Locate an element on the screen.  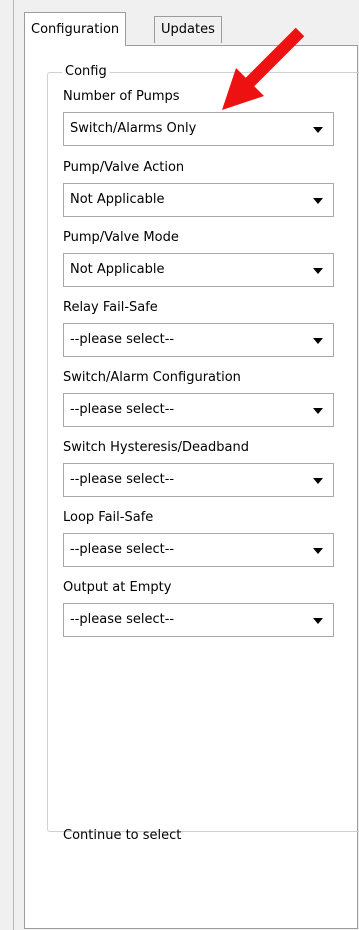
continue-note: Continue to select is located at coordinates (122, 835).